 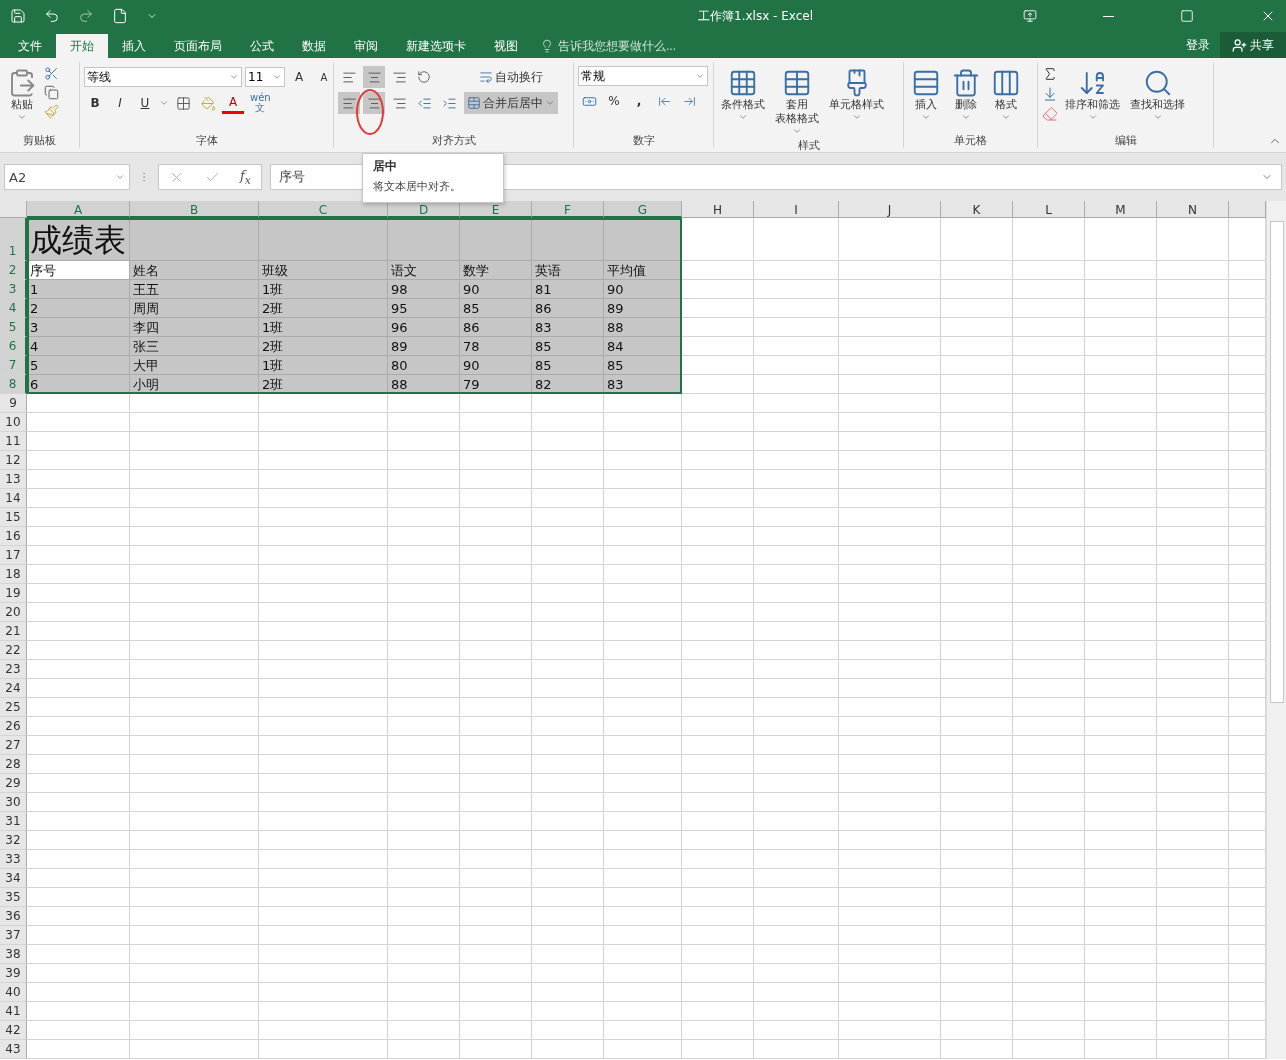 What do you see at coordinates (374, 77) in the screenshot?
I see `vertical-align-button` at bounding box center [374, 77].